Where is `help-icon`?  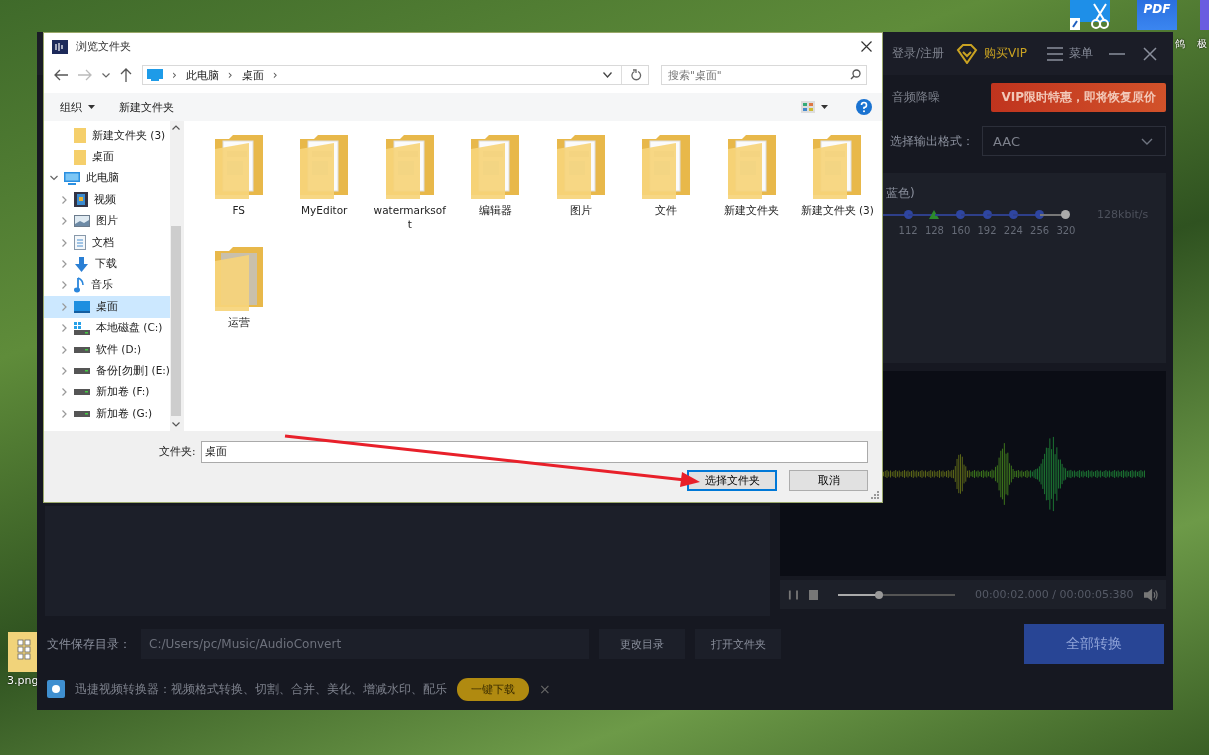
help-icon is located at coordinates (864, 107).